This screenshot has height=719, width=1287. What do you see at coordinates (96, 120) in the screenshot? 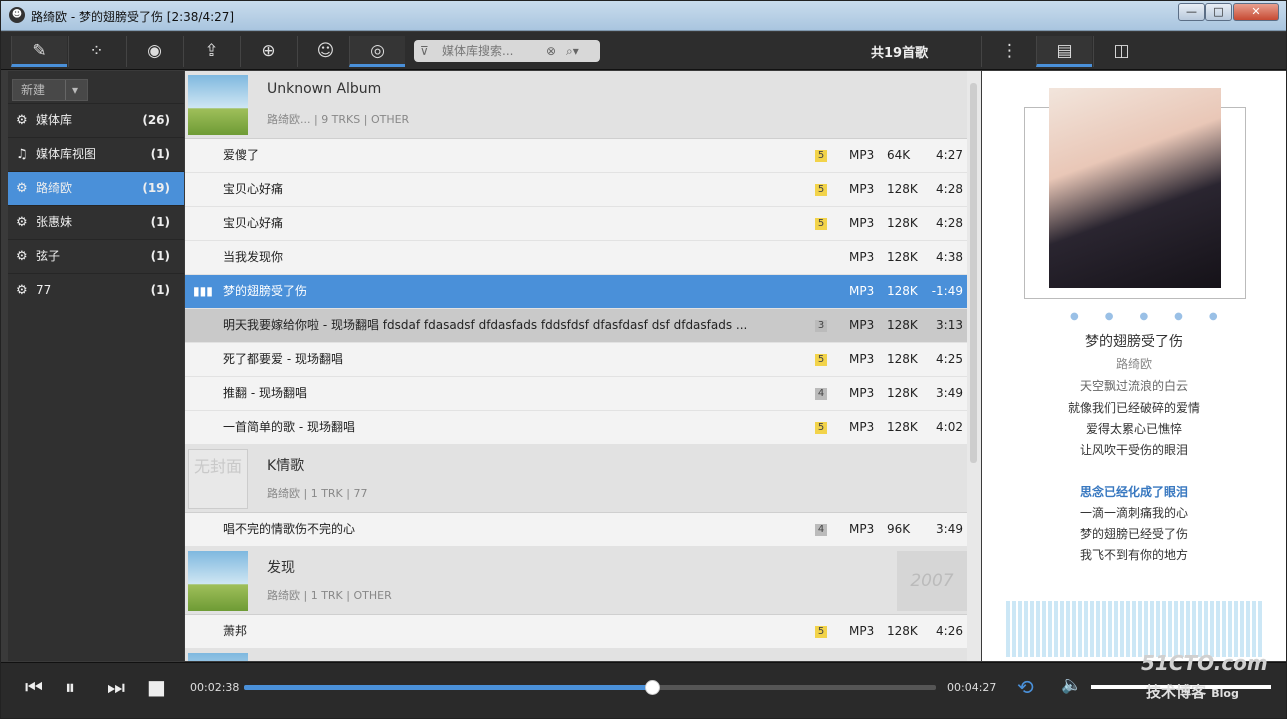
I see `sidebar-item-library: ⚙ 媒体库 (26)` at bounding box center [96, 120].